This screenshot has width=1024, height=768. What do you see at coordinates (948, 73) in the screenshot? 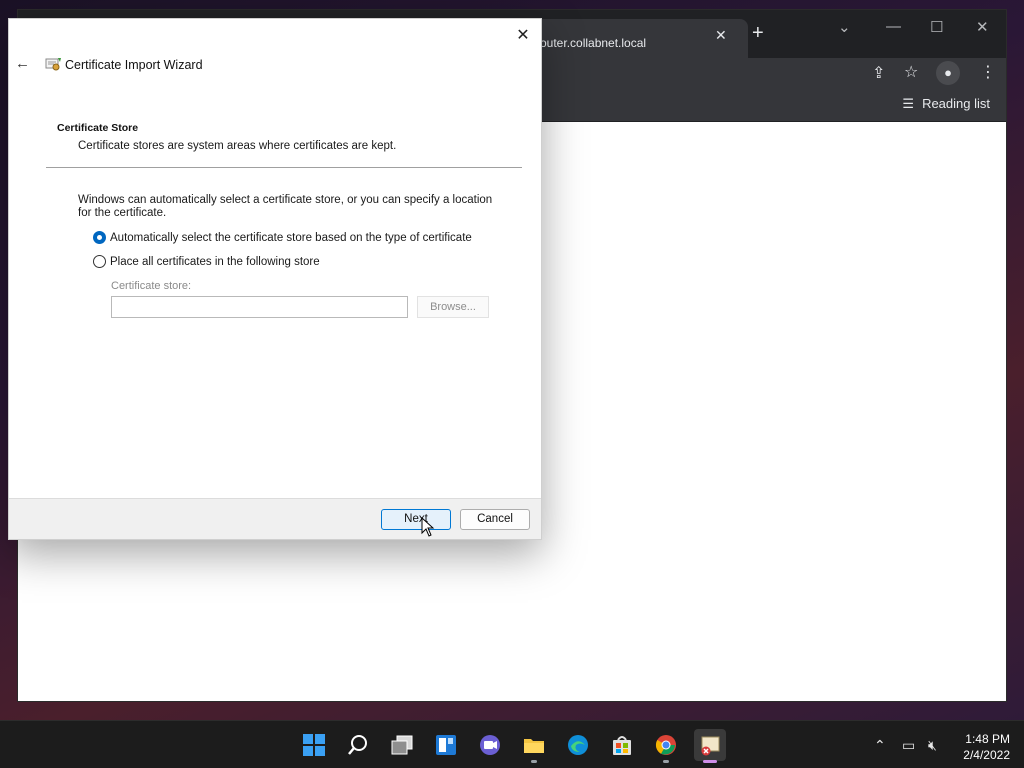
I see `profile-icon: ●` at bounding box center [948, 73].